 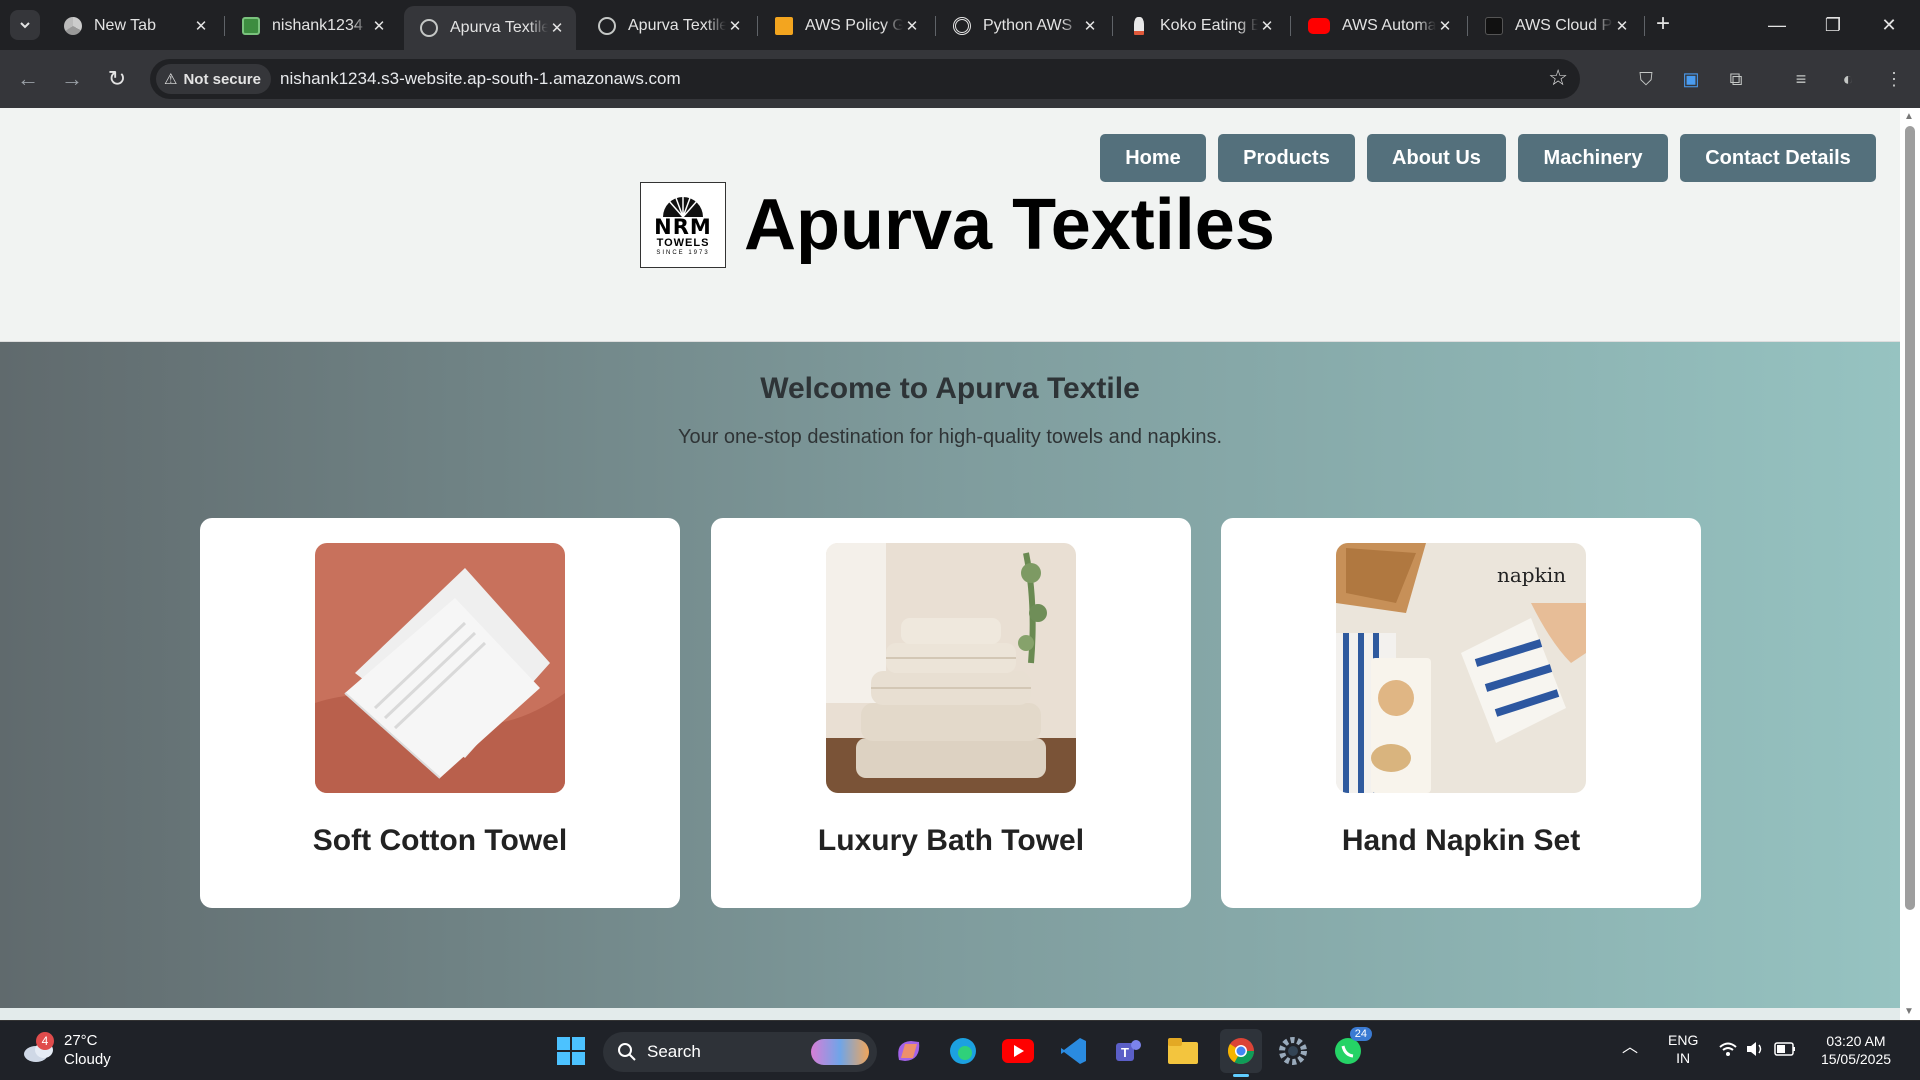 I want to click on product-card-hand-napkin-set: napkin Hand Napkin Set, so click(x=1461, y=713).